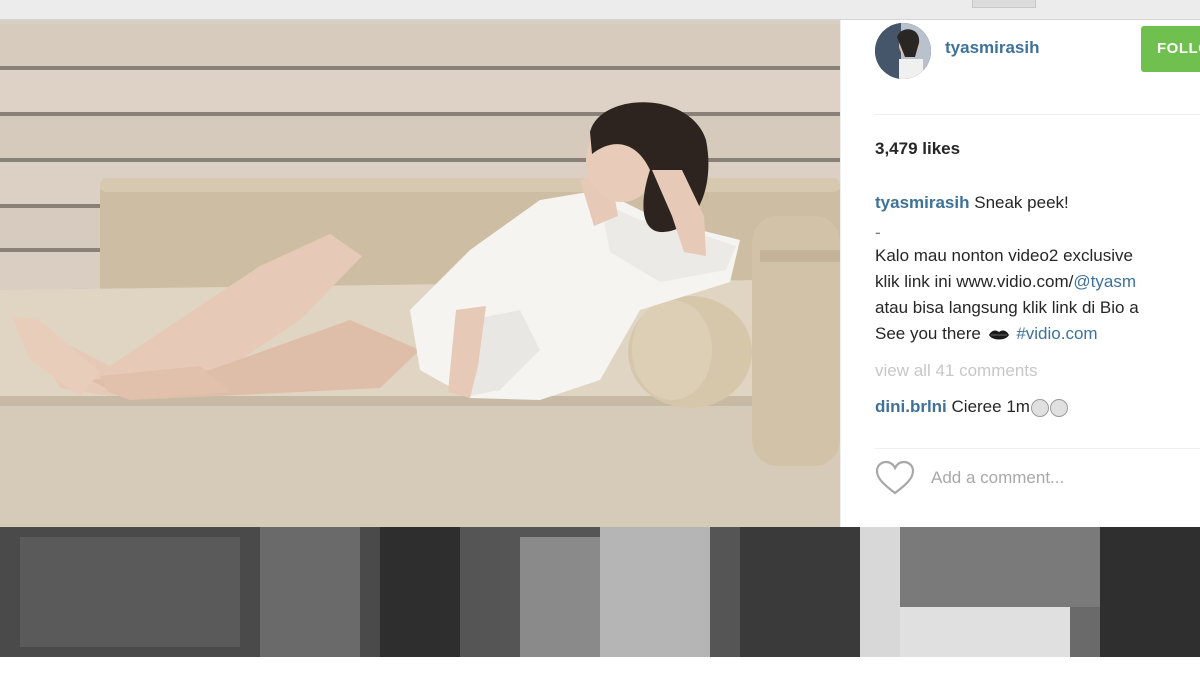 Image resolution: width=1200 pixels, height=675 pixels. I want to click on add-comment-input, so click(1065, 478).